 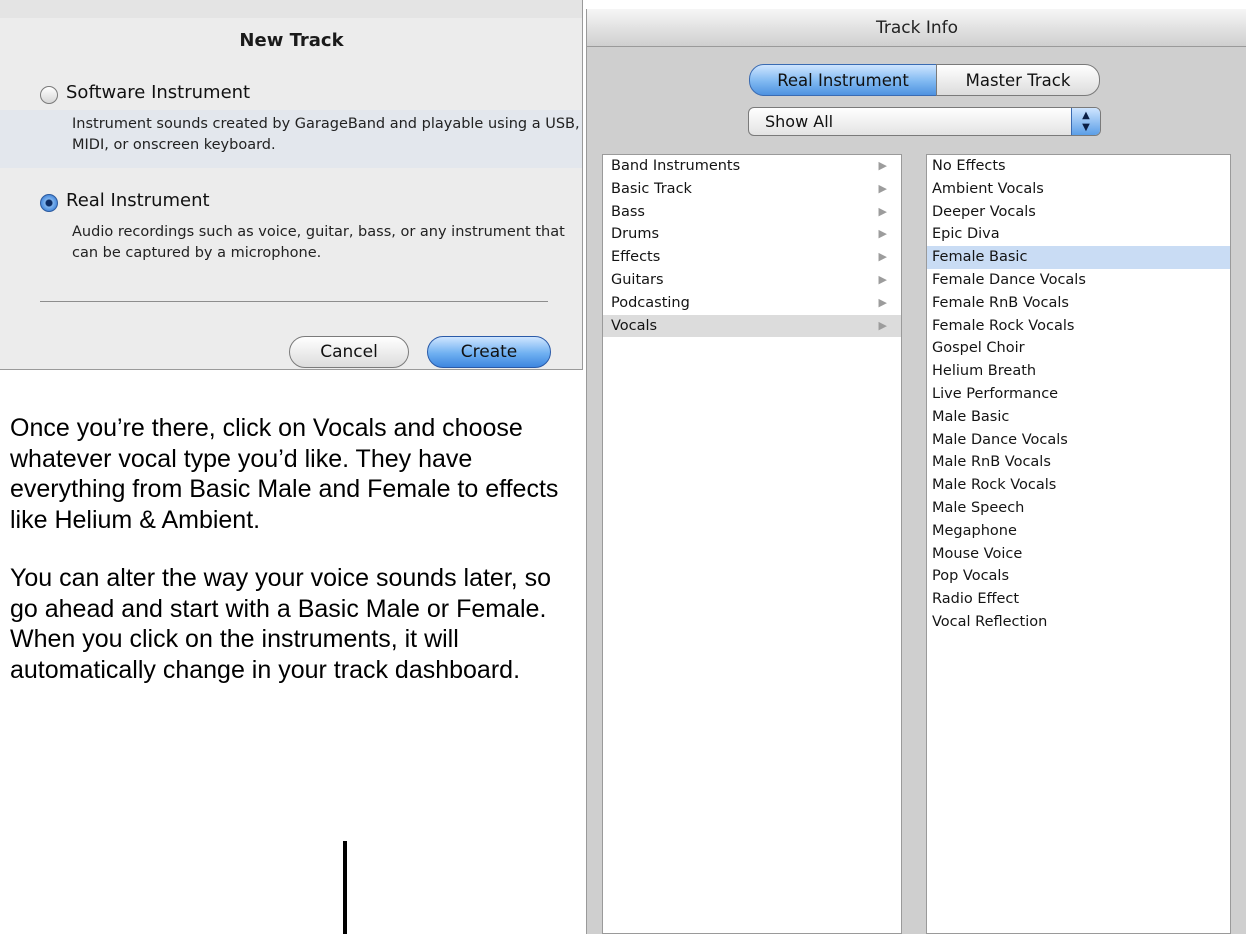 What do you see at coordinates (138, 200) in the screenshot?
I see `real-instrument-label: Real Instrument` at bounding box center [138, 200].